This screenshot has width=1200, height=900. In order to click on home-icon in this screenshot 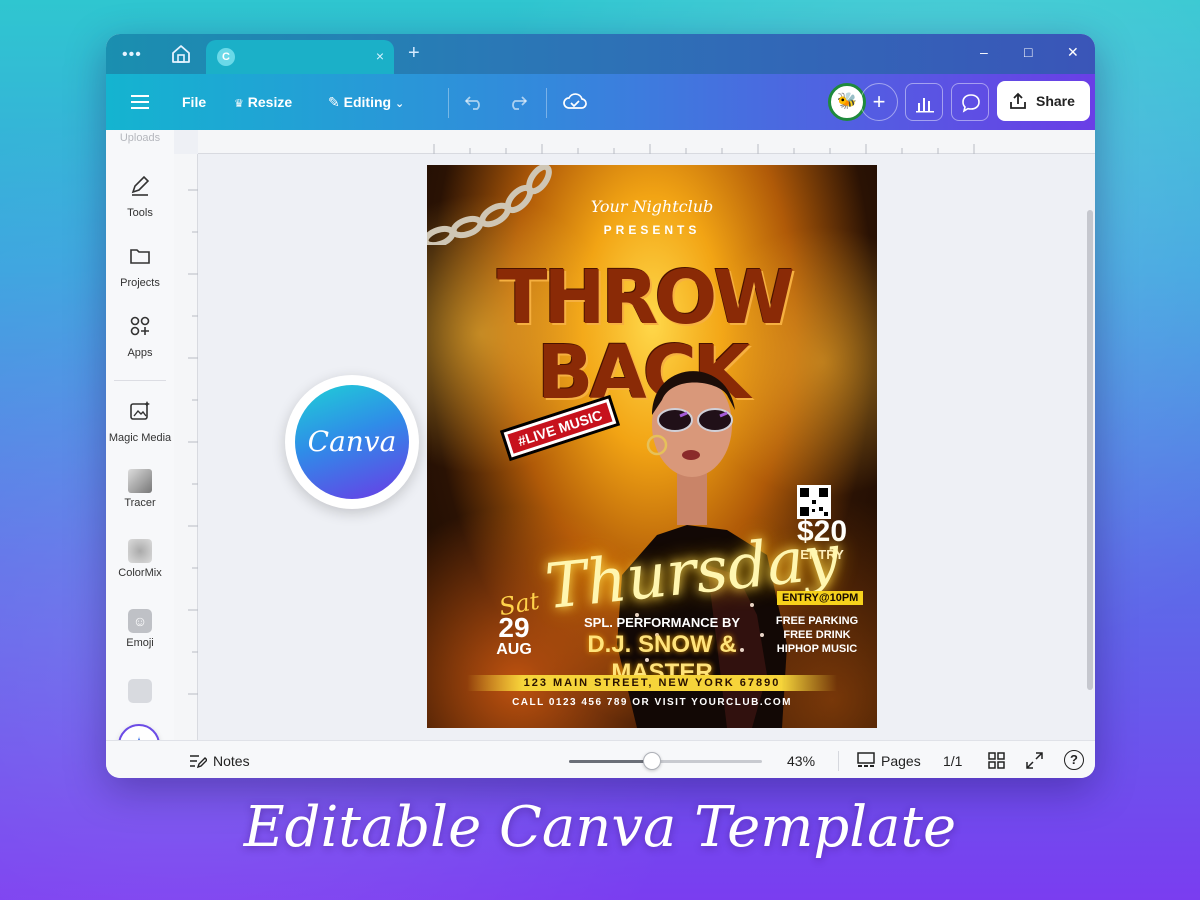, I will do `click(181, 54)`.